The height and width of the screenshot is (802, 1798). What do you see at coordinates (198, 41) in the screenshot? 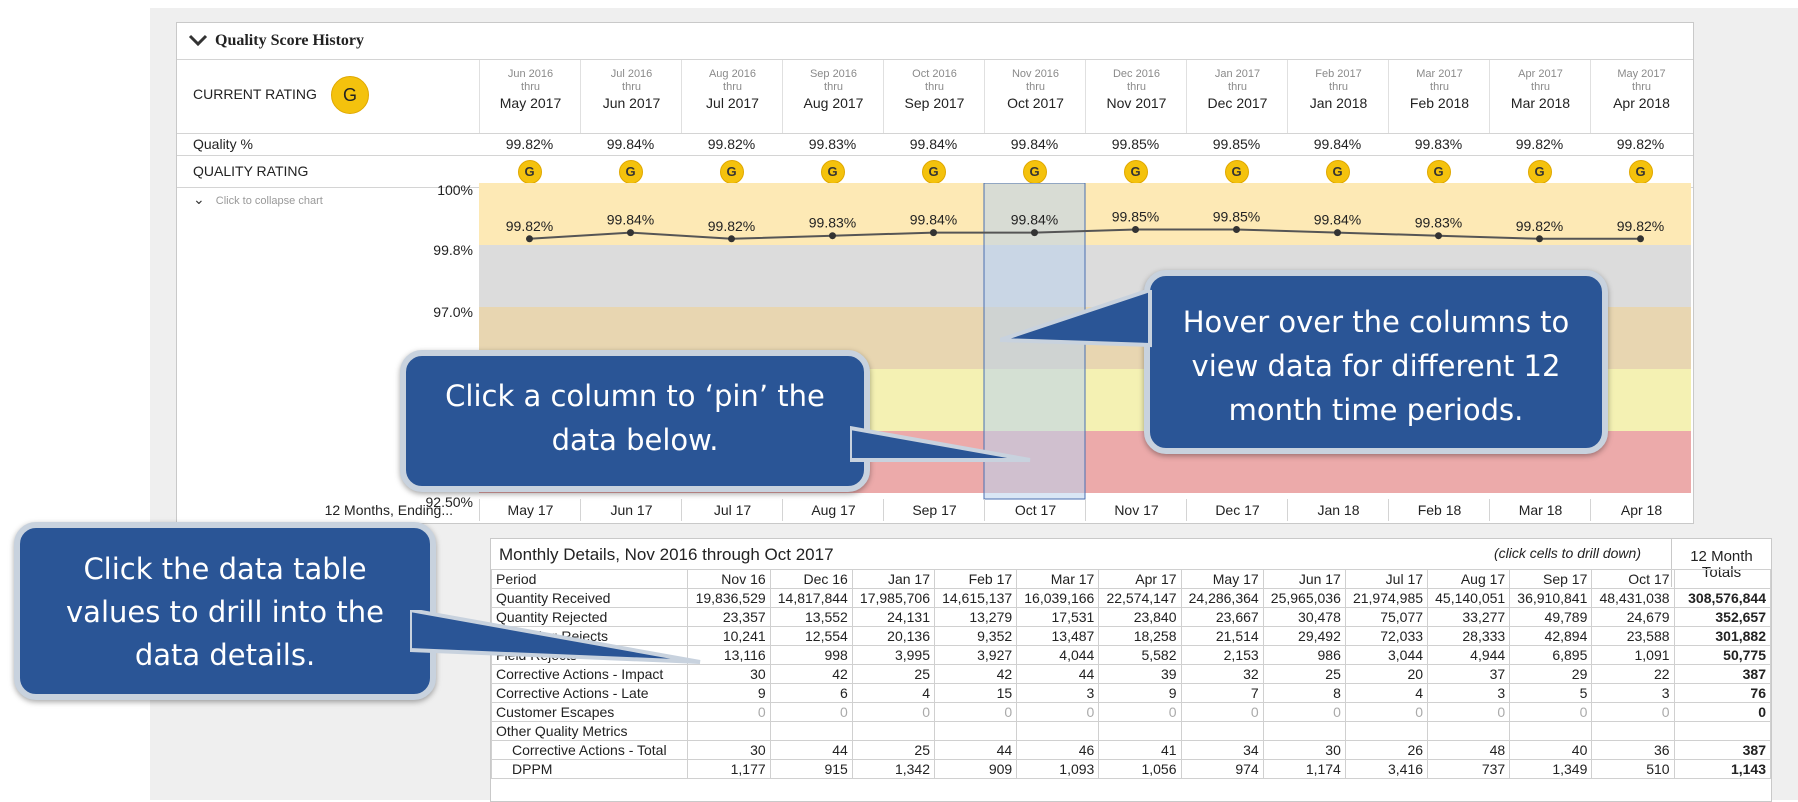
I see `chevron-down-icon` at bounding box center [198, 41].